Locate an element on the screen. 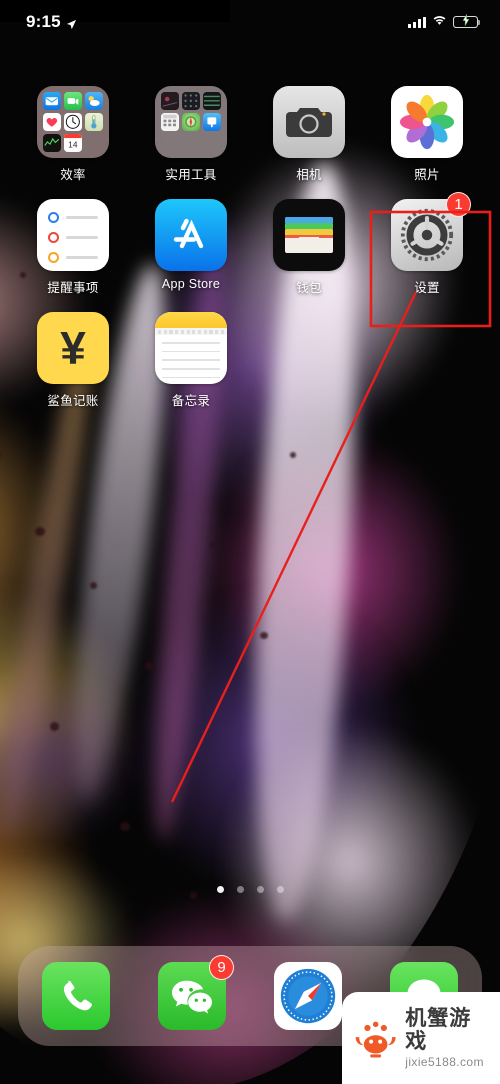  app-reminders-icon is located at coordinates (73, 235).